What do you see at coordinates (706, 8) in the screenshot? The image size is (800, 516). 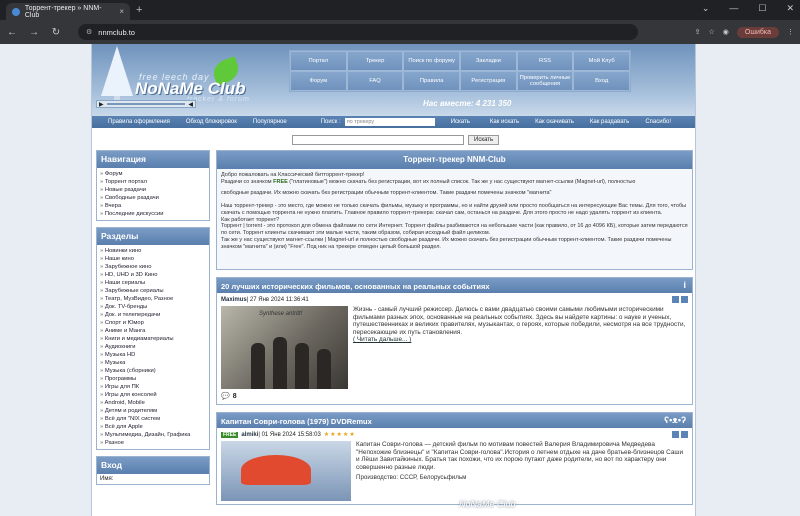 I see `chevron-down-icon: ⌄` at bounding box center [706, 8].